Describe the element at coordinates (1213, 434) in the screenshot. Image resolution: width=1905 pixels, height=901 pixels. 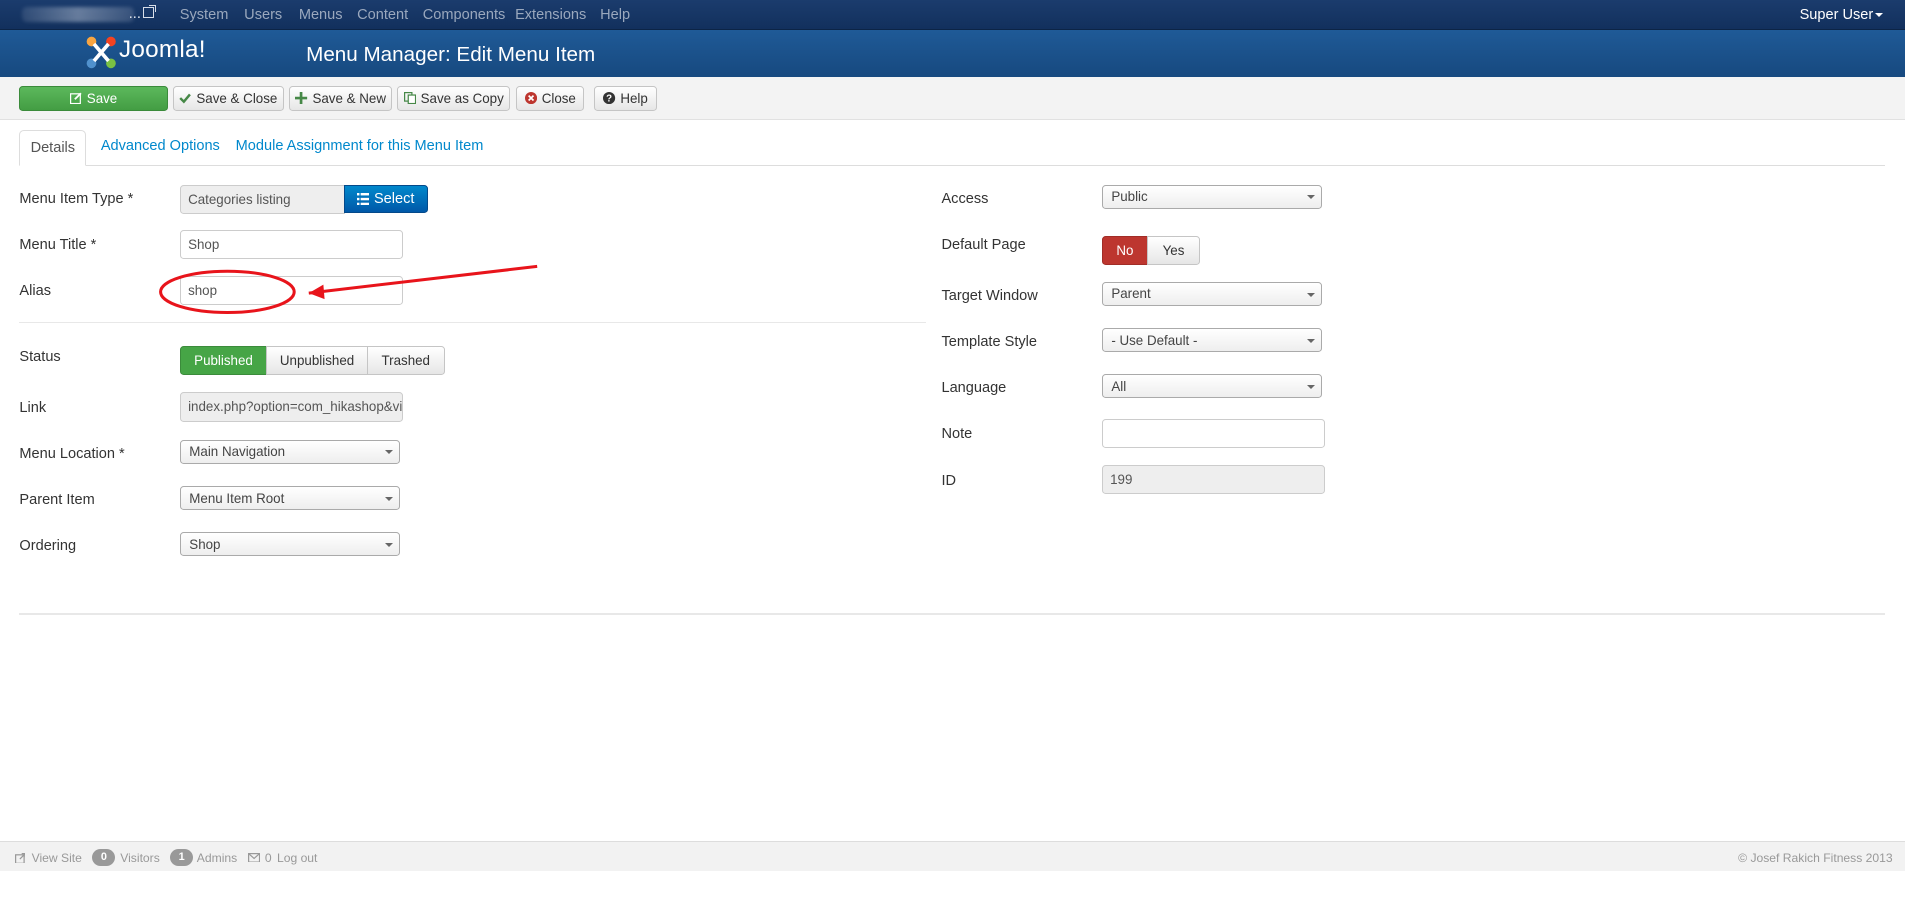
I see `note-input` at that location.